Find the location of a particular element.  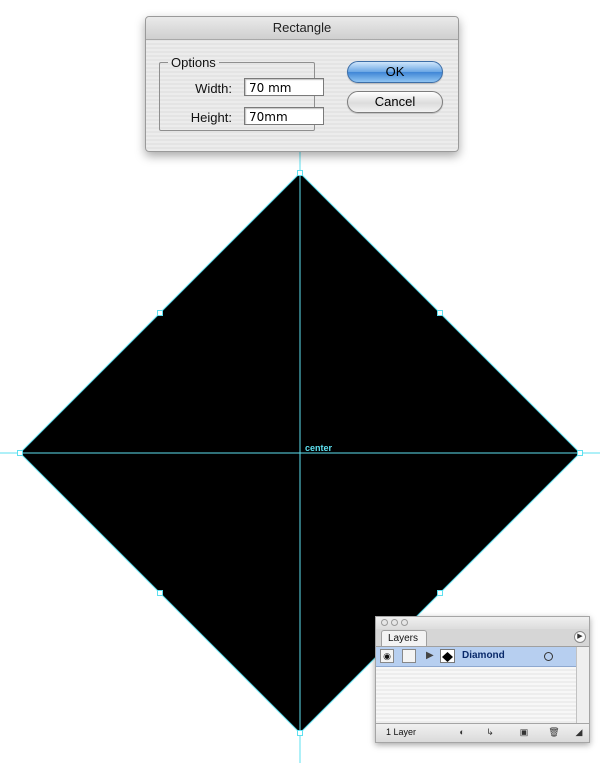

eye-icon: ◉ is located at coordinates (387, 656).